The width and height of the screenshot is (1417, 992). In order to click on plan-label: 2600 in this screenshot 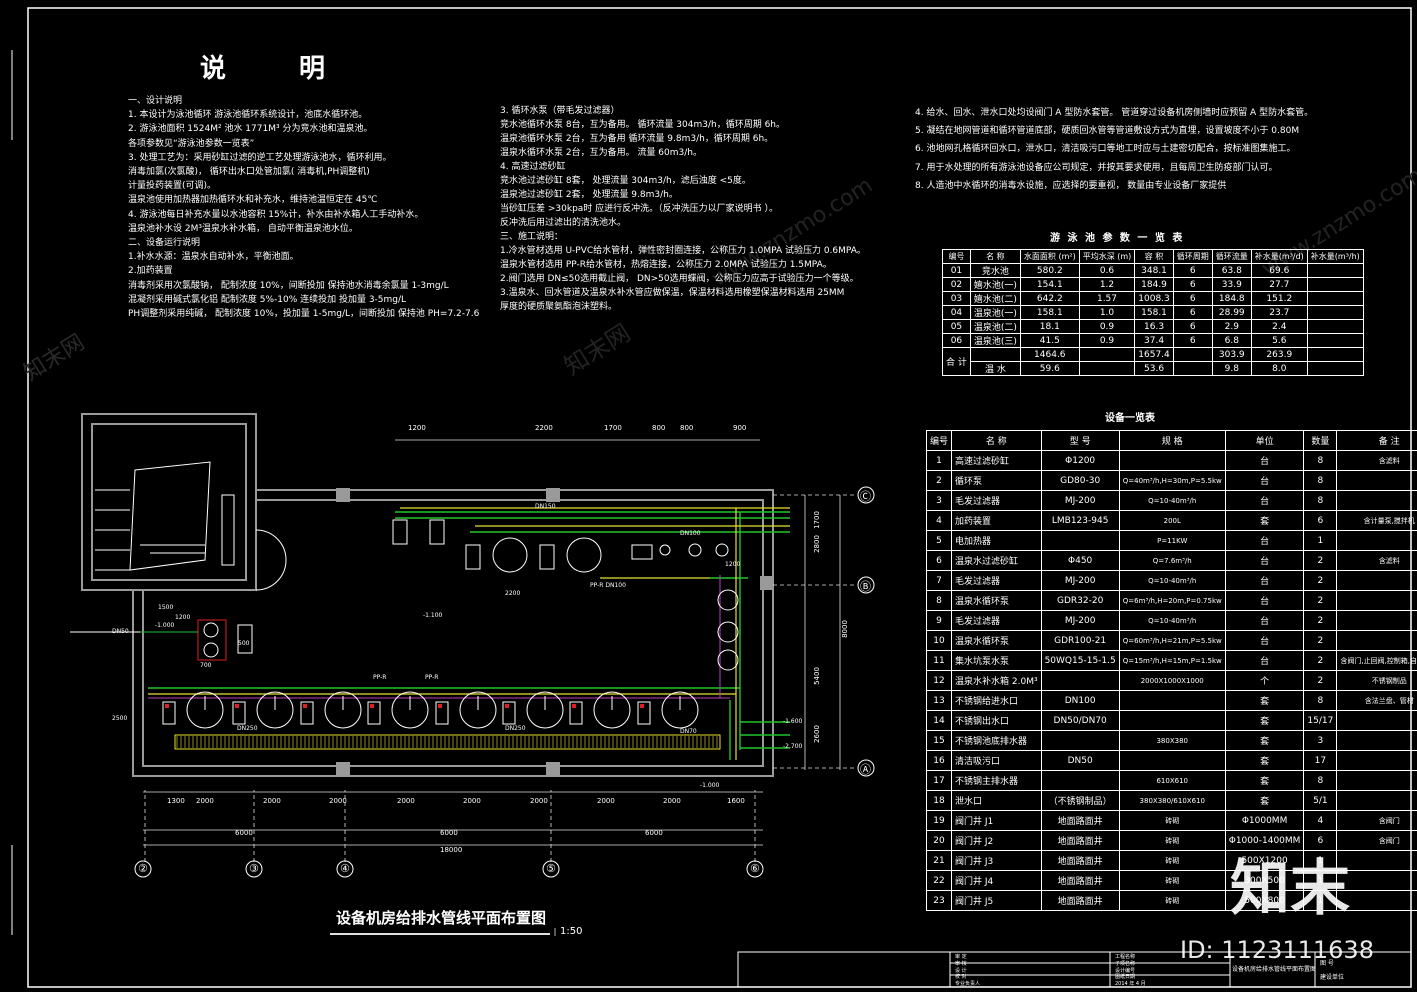, I will do `click(816, 734)`.